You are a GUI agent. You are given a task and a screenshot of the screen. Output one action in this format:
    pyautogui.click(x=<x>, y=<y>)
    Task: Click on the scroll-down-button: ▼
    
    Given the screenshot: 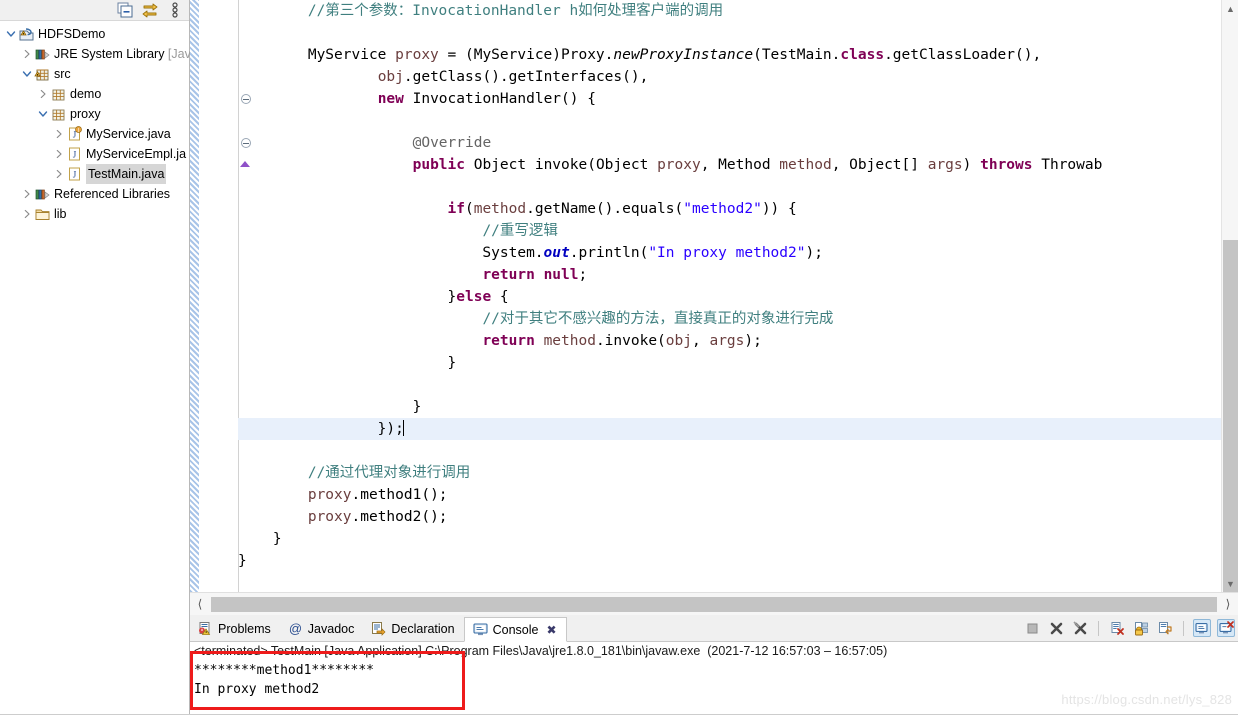 What is the action you would take?
    pyautogui.click(x=1230, y=583)
    